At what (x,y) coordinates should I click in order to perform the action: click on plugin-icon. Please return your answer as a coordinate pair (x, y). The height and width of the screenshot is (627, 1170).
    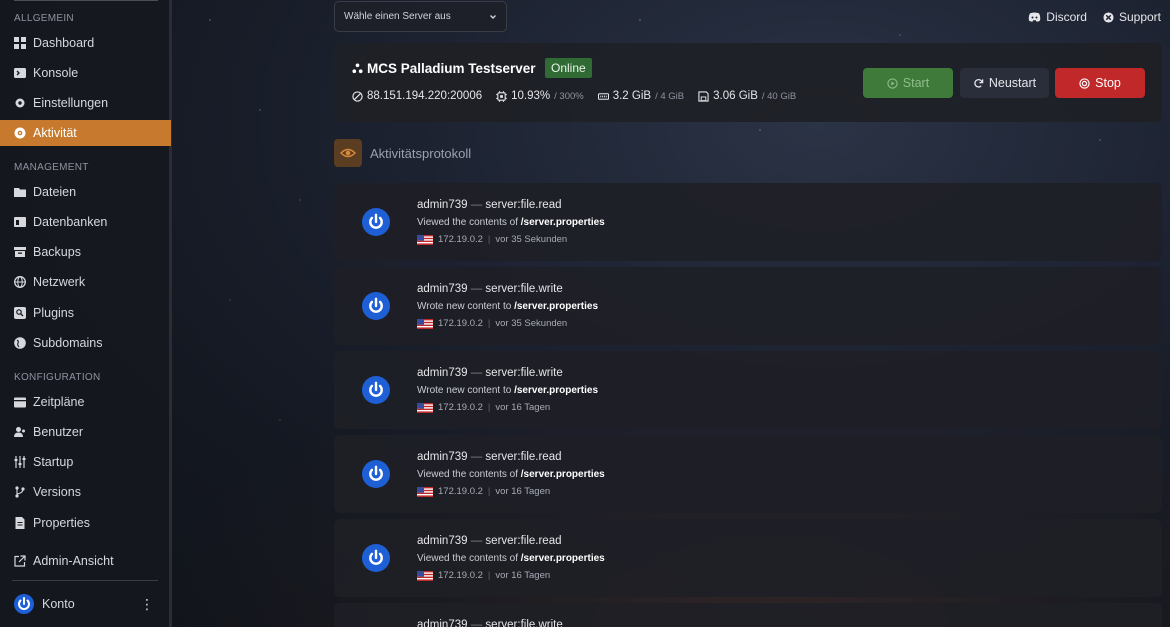
    Looking at the image, I should click on (20, 313).